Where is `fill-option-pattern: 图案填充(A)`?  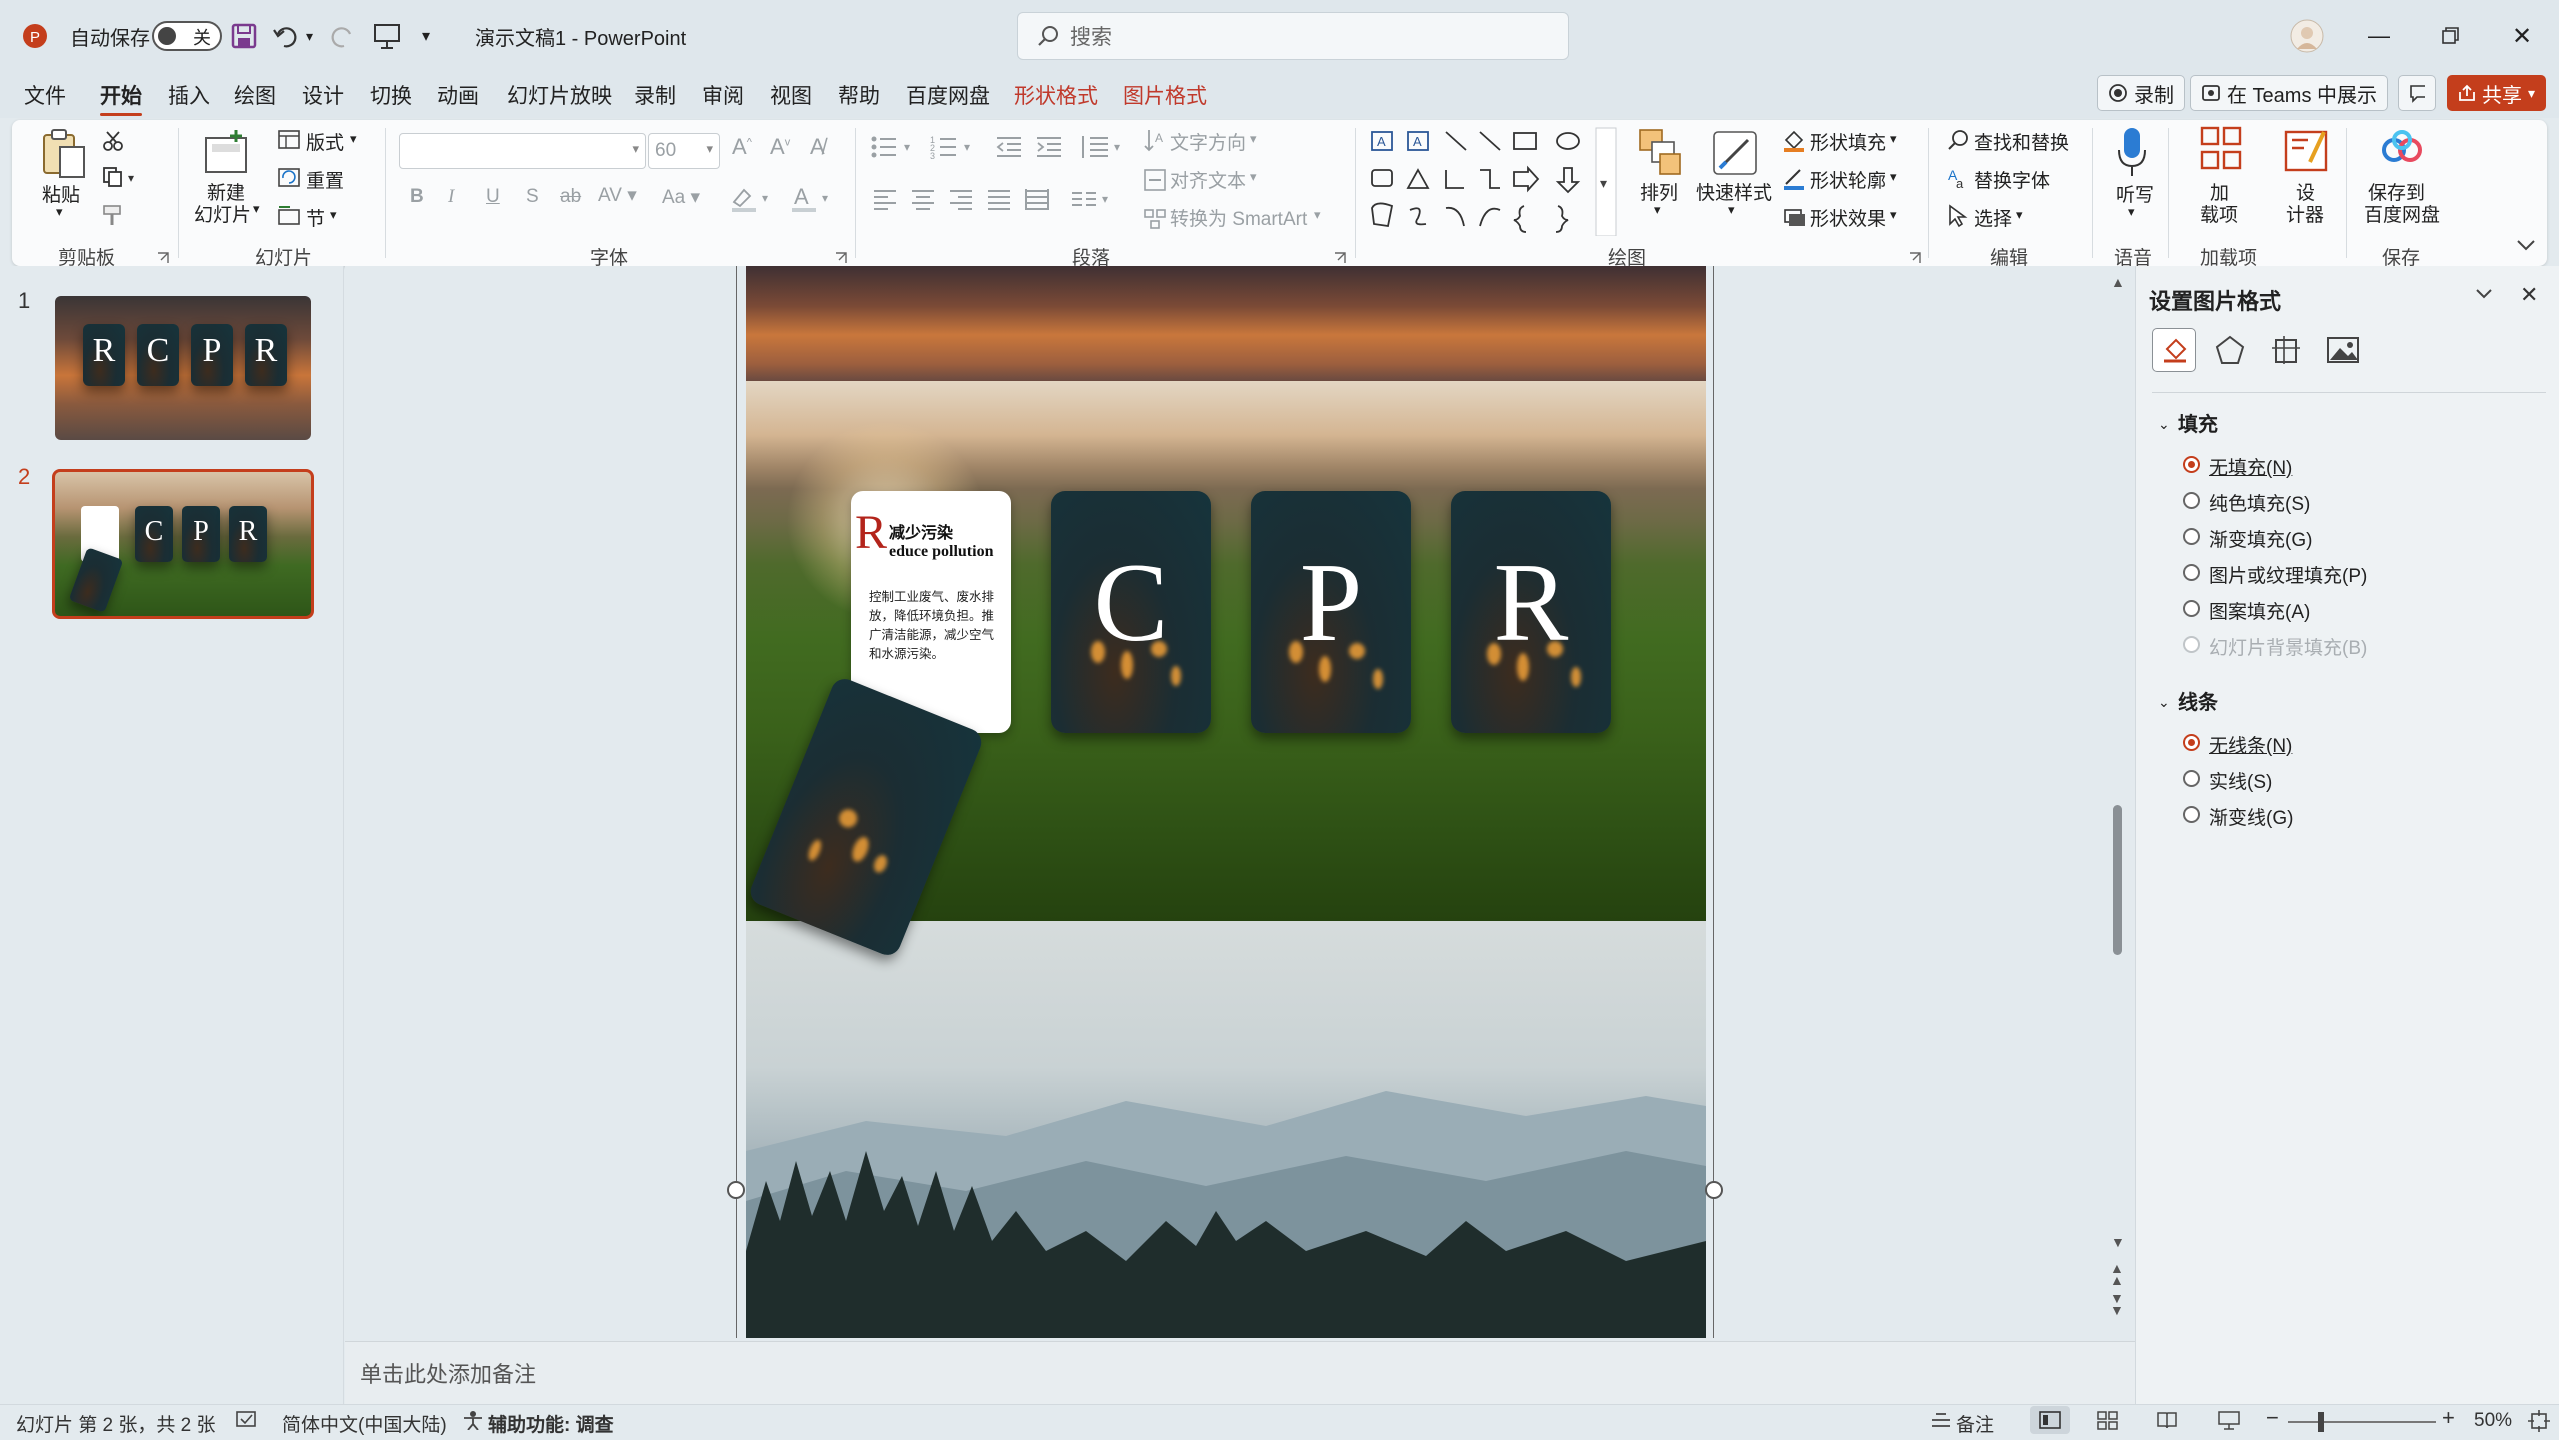
fill-option-pattern: 图案填充(A) is located at coordinates (2259, 610).